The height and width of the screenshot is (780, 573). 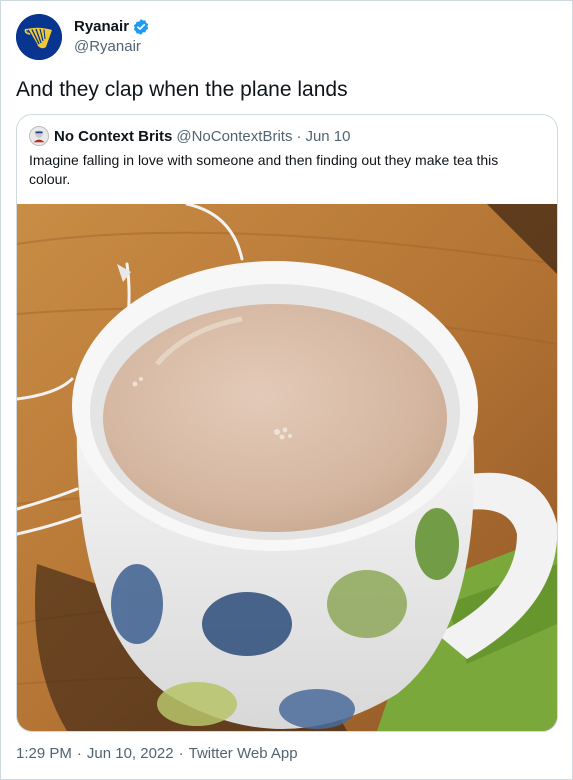 What do you see at coordinates (113, 136) in the screenshot?
I see `quoted-author-name: No Context Brits` at bounding box center [113, 136].